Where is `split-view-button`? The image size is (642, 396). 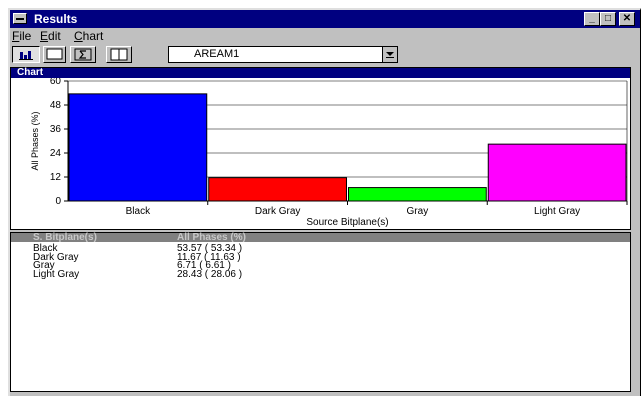
split-view-button is located at coordinates (119, 54).